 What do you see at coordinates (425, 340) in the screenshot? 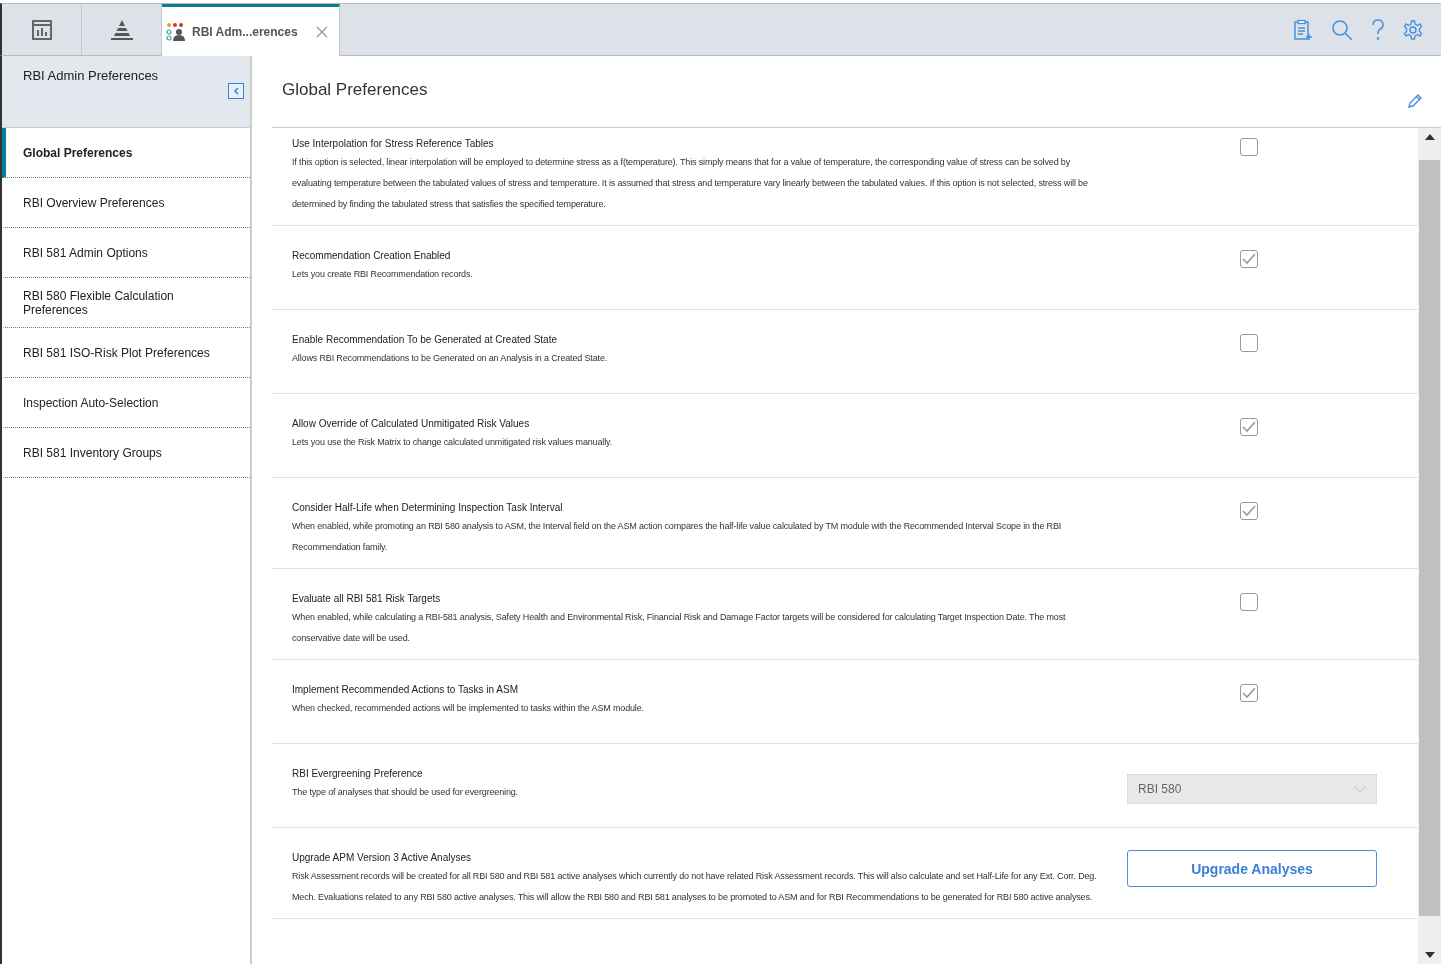
I see `option-title: Enable Recommendation To be Generated at Created State` at bounding box center [425, 340].